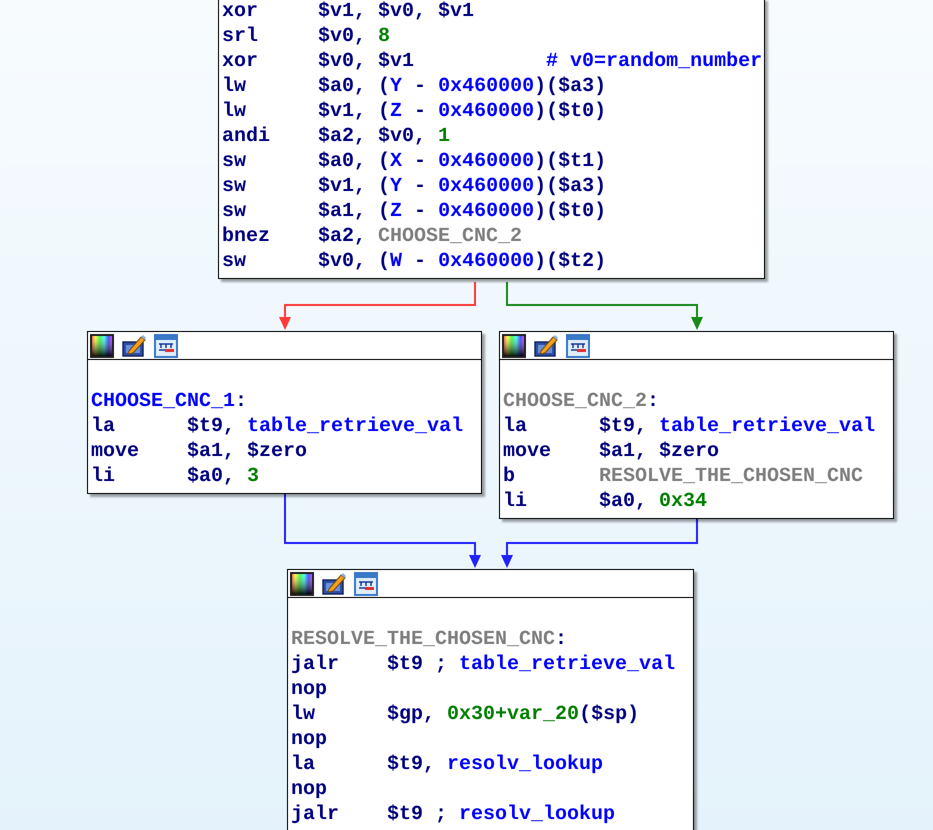 This screenshot has width=933, height=830. Describe the element at coordinates (447, 764) in the screenshot. I see `instruction-line: la $t9, resolv_lookup` at that location.